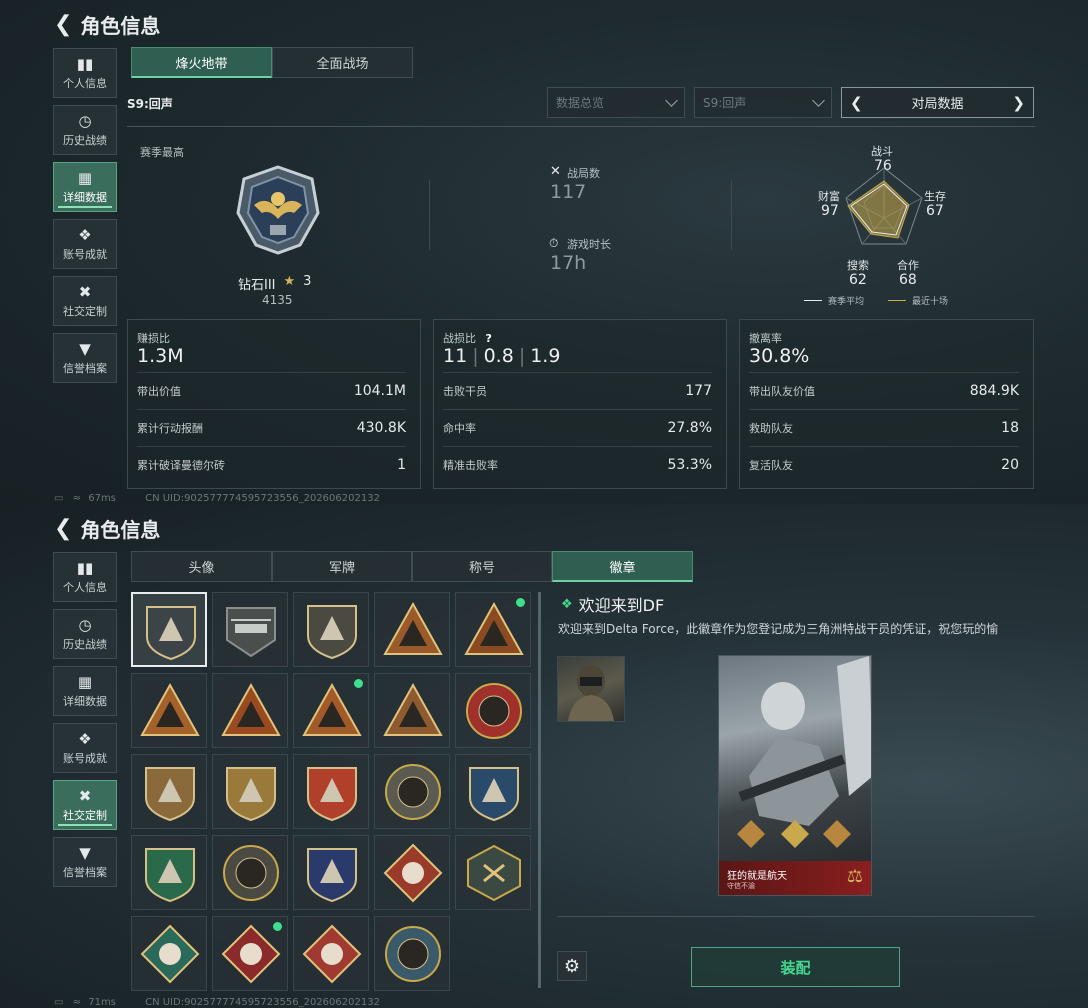 This screenshot has width=1088, height=1008. I want to click on usb-triangle-icon, so click(332, 709).